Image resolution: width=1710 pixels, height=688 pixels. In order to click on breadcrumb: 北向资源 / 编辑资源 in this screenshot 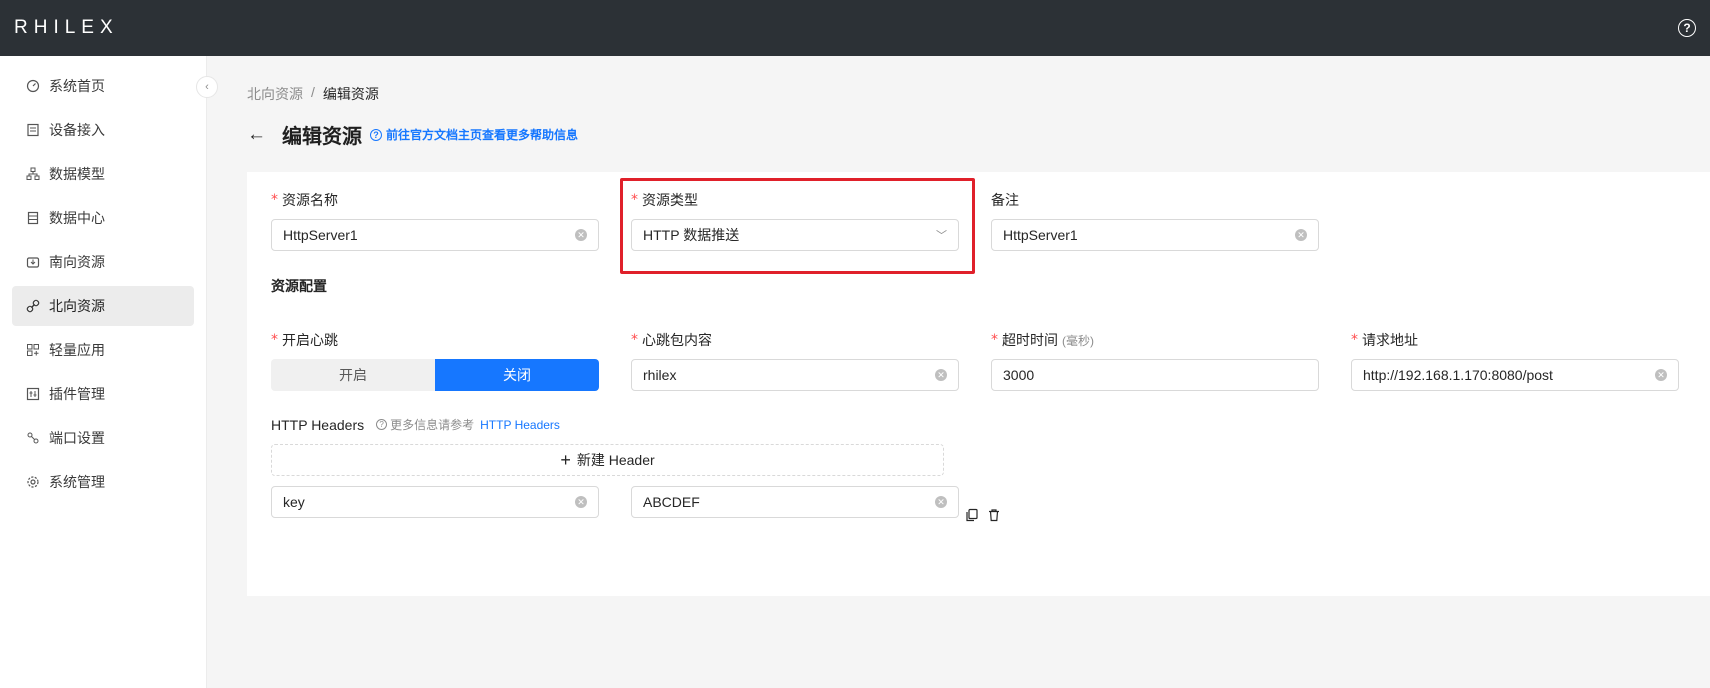, I will do `click(313, 94)`.